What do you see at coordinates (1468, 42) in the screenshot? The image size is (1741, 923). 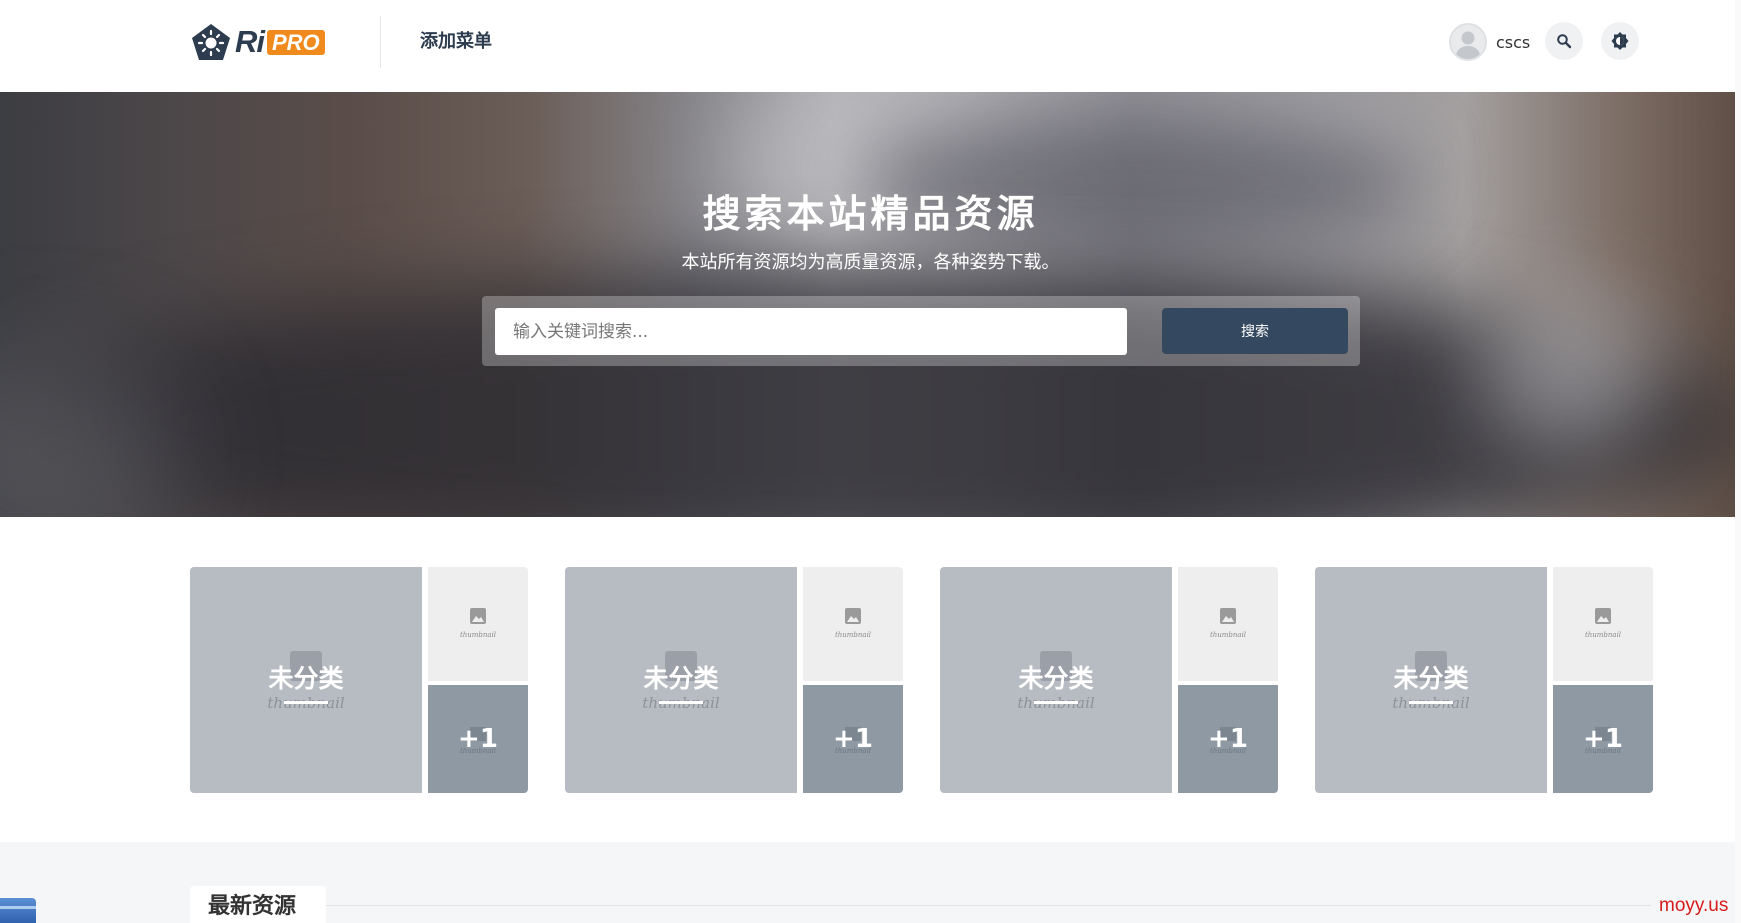 I see `user-avatar-icon` at bounding box center [1468, 42].